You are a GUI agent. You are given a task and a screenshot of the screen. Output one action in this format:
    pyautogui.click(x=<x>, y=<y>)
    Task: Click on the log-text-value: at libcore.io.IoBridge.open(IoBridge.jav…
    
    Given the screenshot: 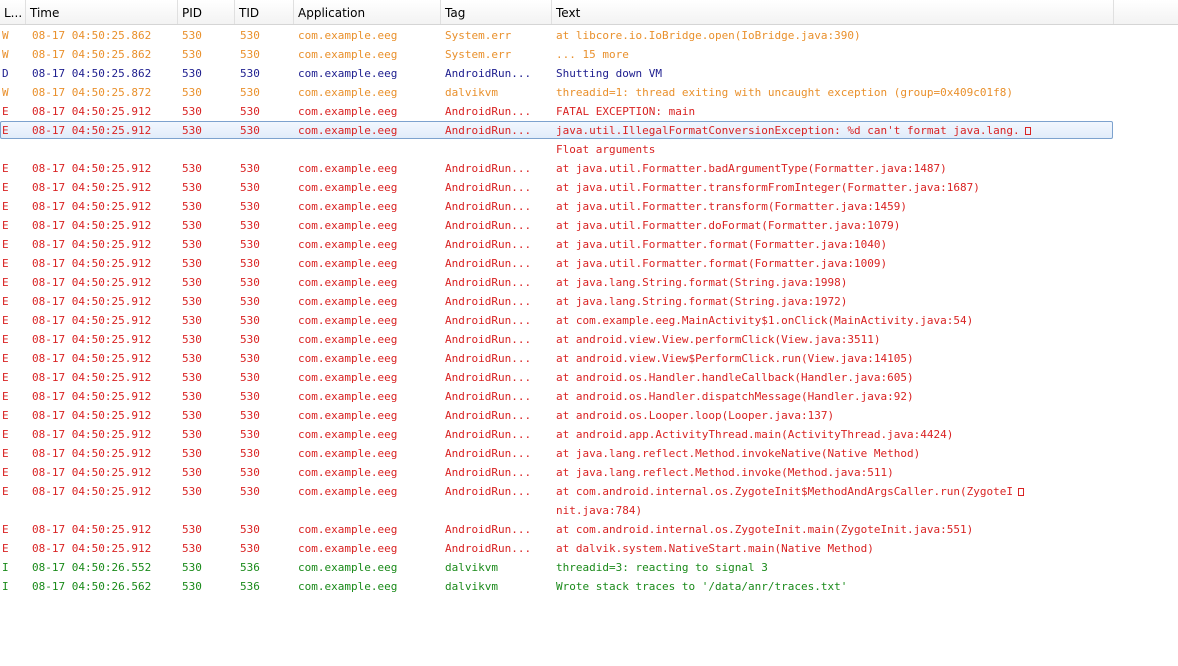 What is the action you would take?
    pyautogui.click(x=708, y=35)
    